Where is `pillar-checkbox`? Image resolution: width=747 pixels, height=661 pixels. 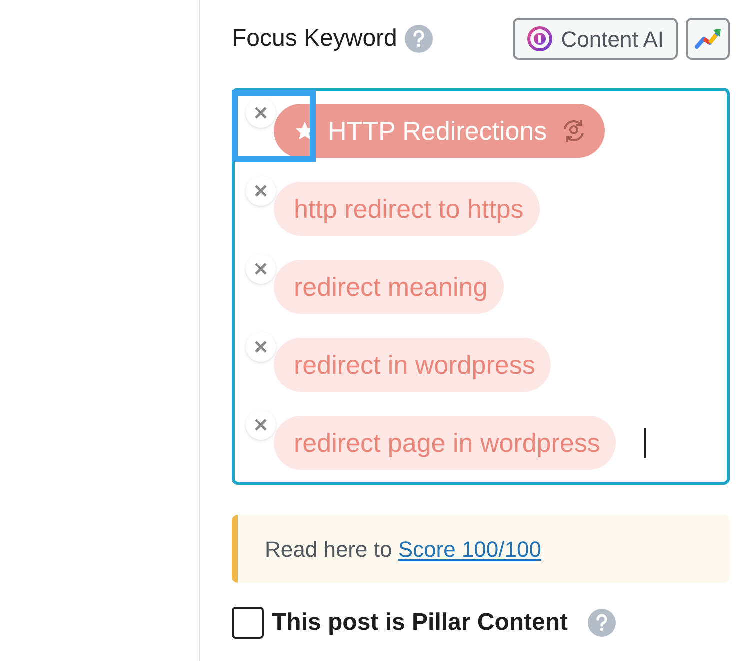
pillar-checkbox is located at coordinates (248, 623).